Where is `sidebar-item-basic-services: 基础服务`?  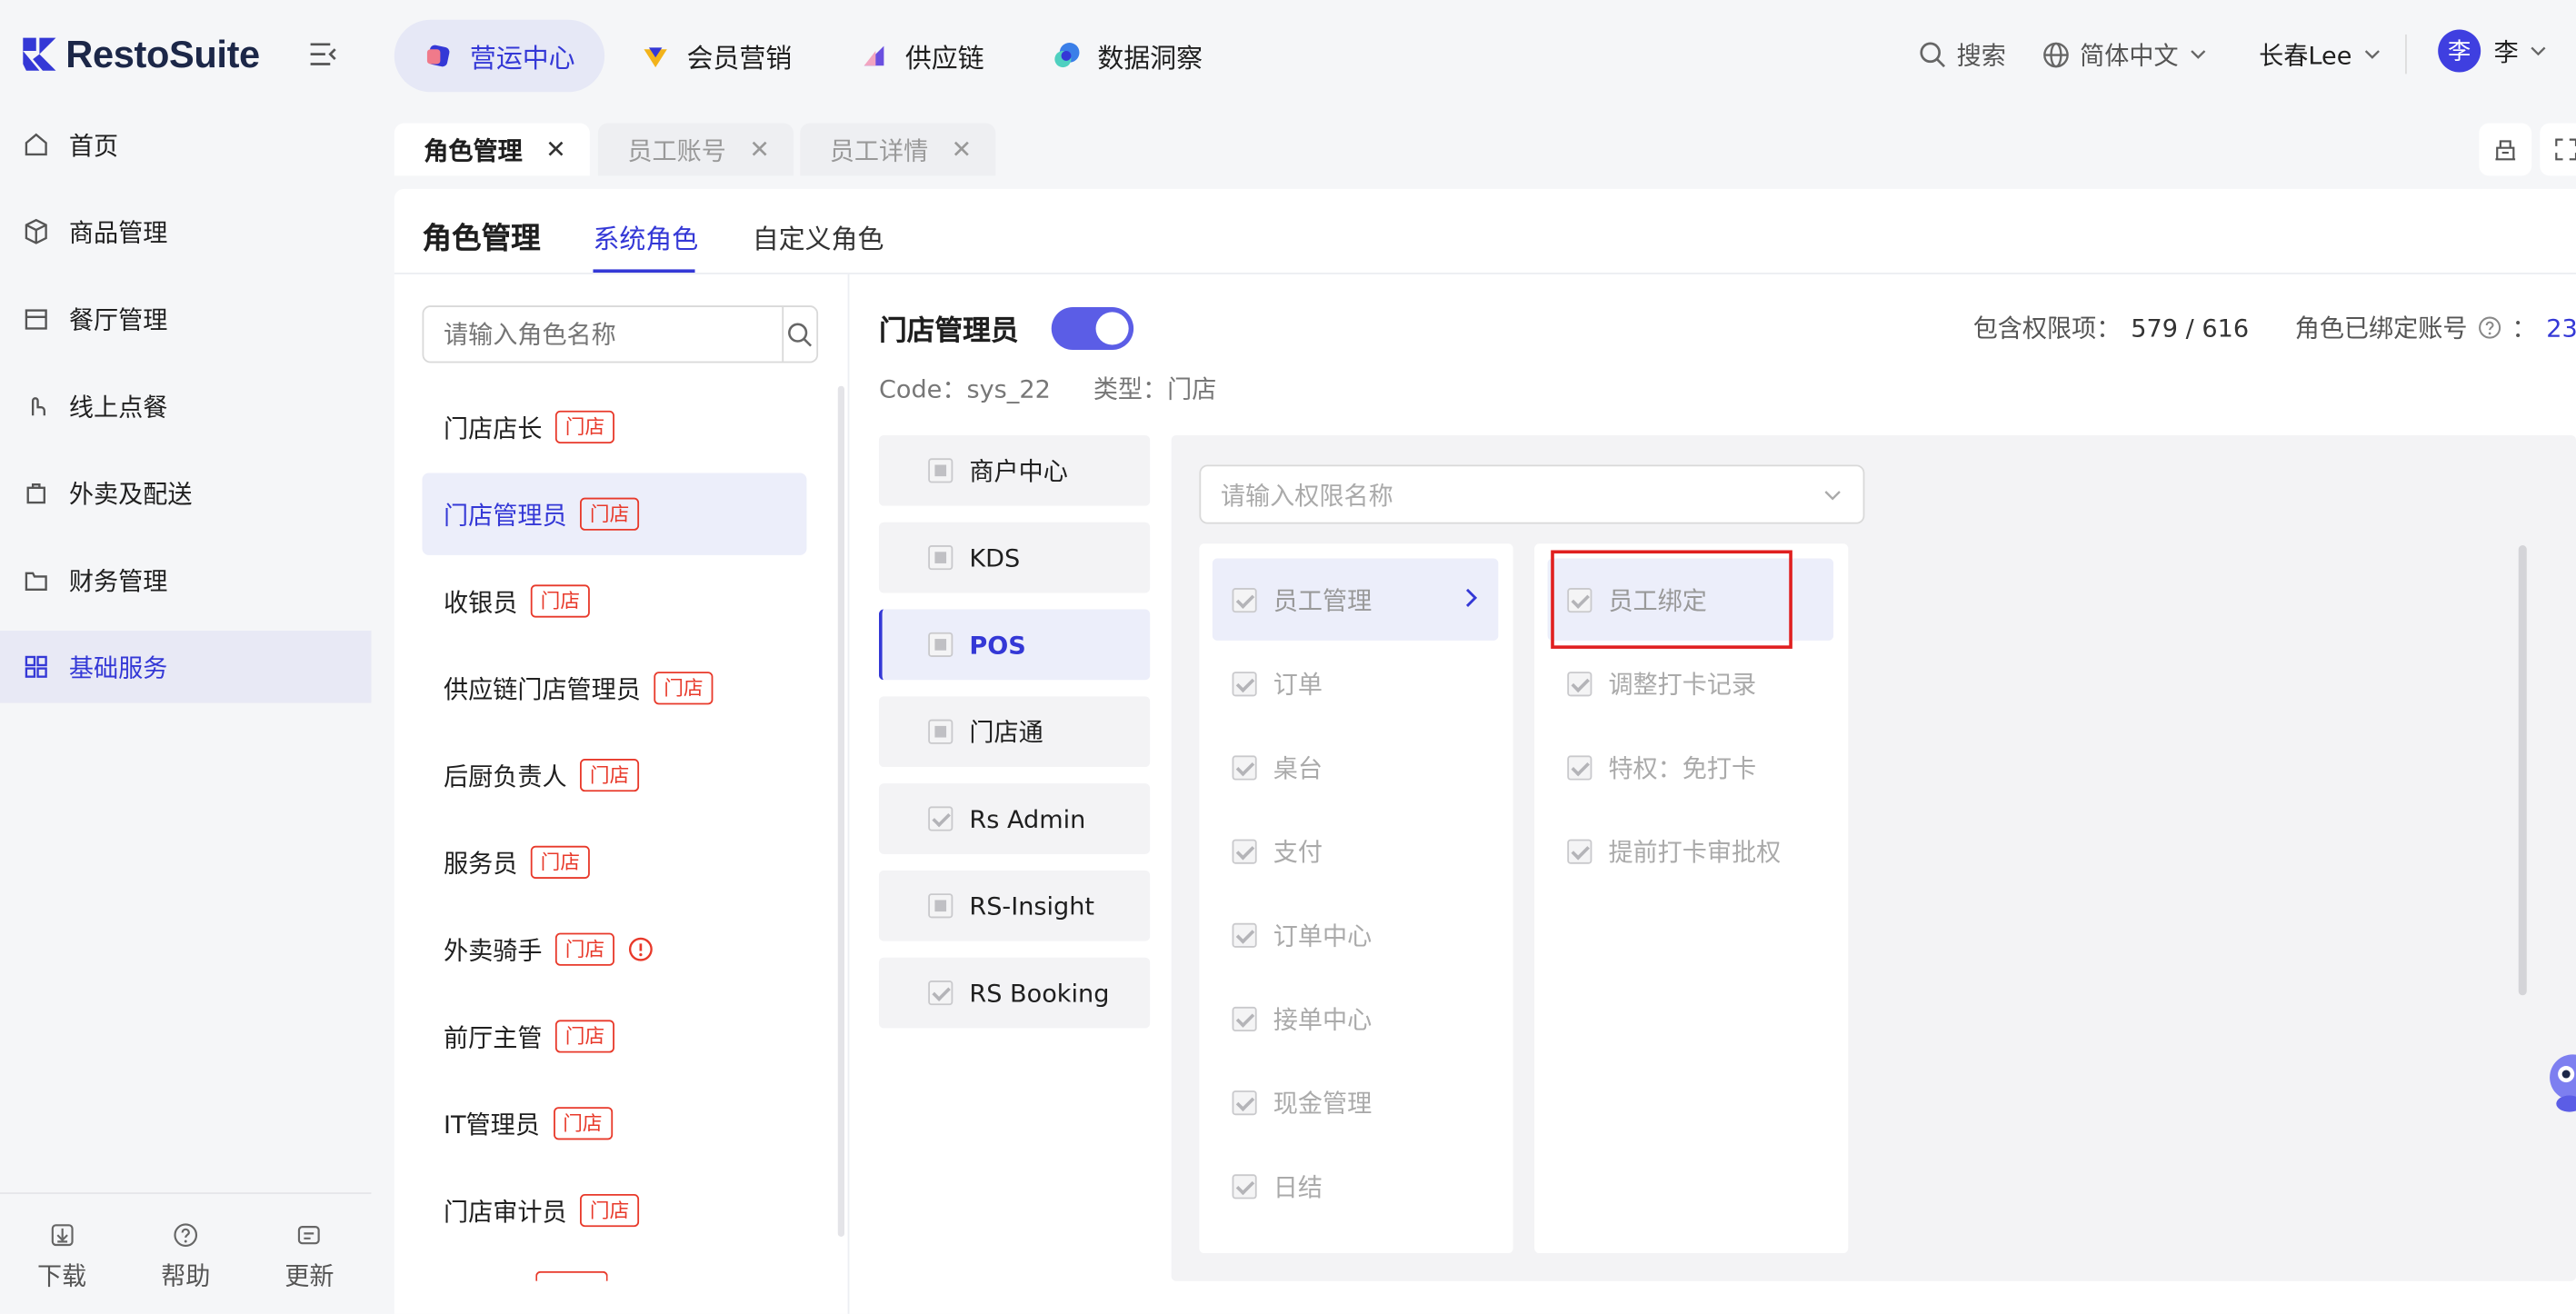 sidebar-item-basic-services: 基础服务 is located at coordinates (186, 667).